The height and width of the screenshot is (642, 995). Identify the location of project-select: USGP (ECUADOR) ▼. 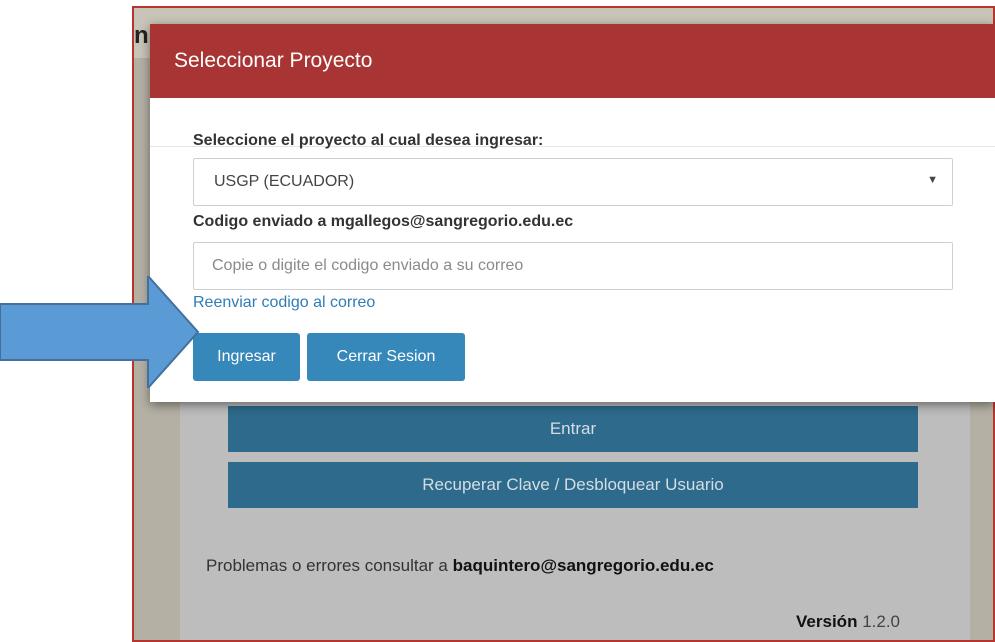
(573, 182).